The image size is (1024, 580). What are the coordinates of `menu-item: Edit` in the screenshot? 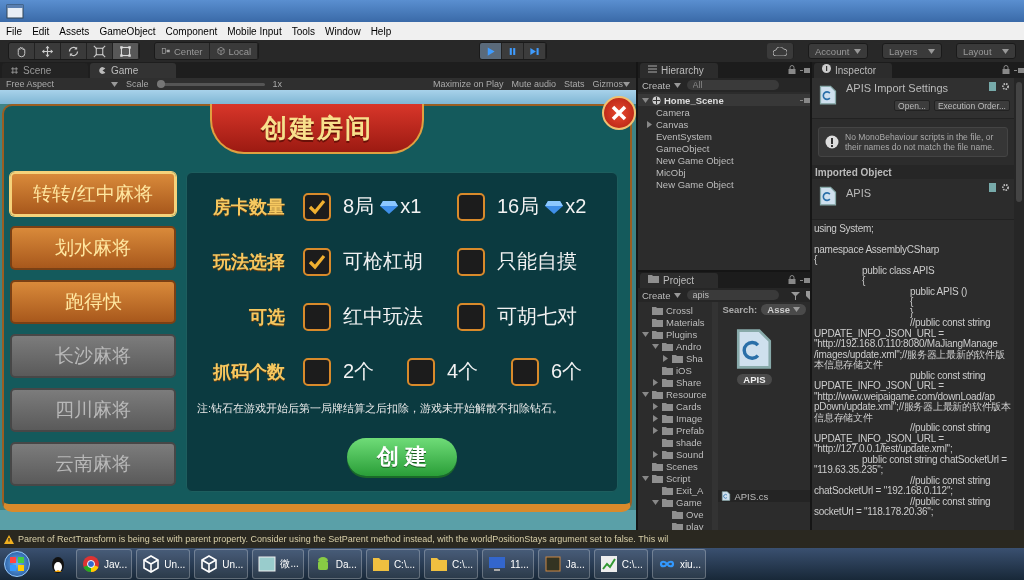 It's located at (41, 31).